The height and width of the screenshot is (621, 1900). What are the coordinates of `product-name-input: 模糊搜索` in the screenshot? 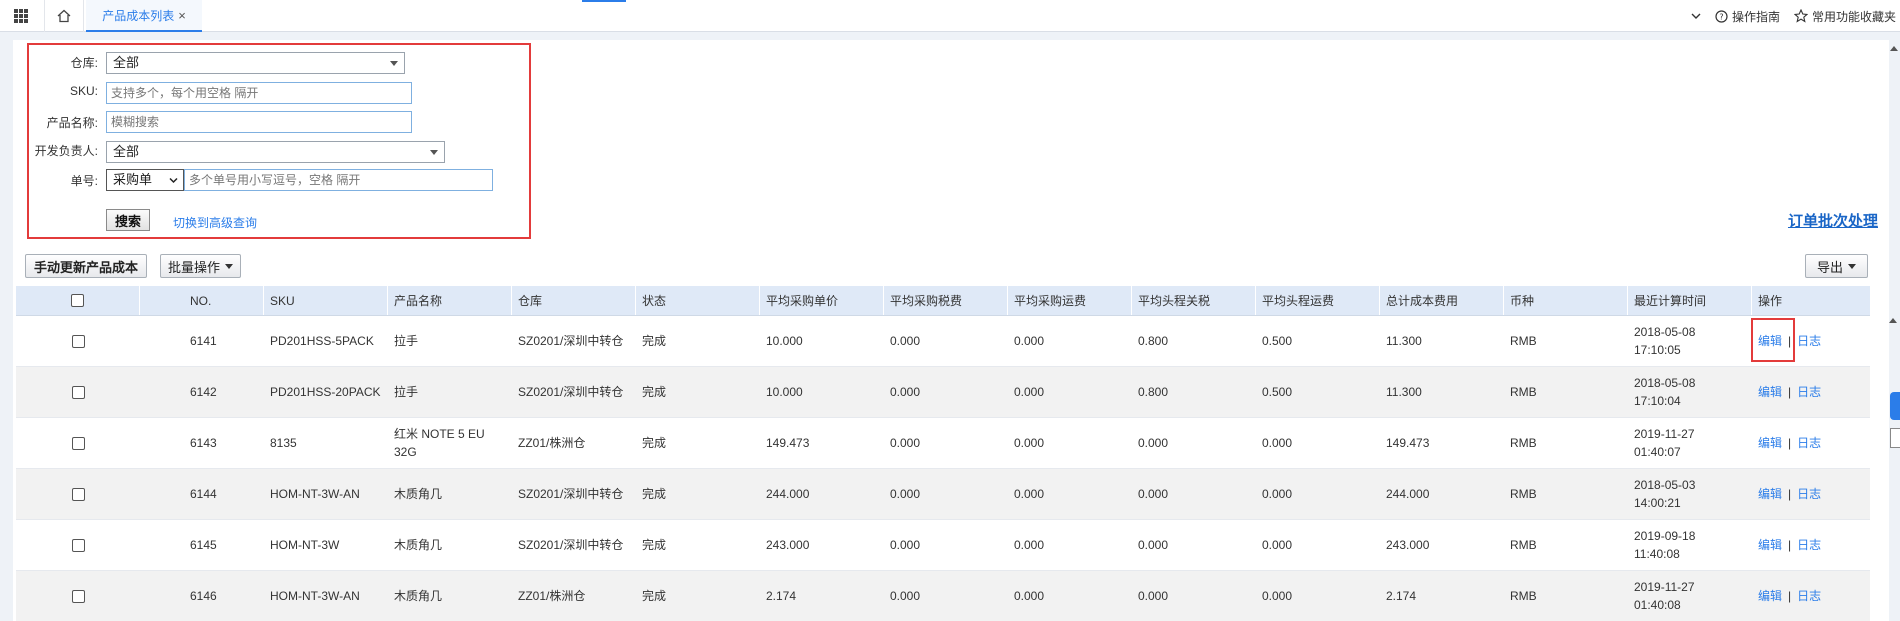 It's located at (259, 122).